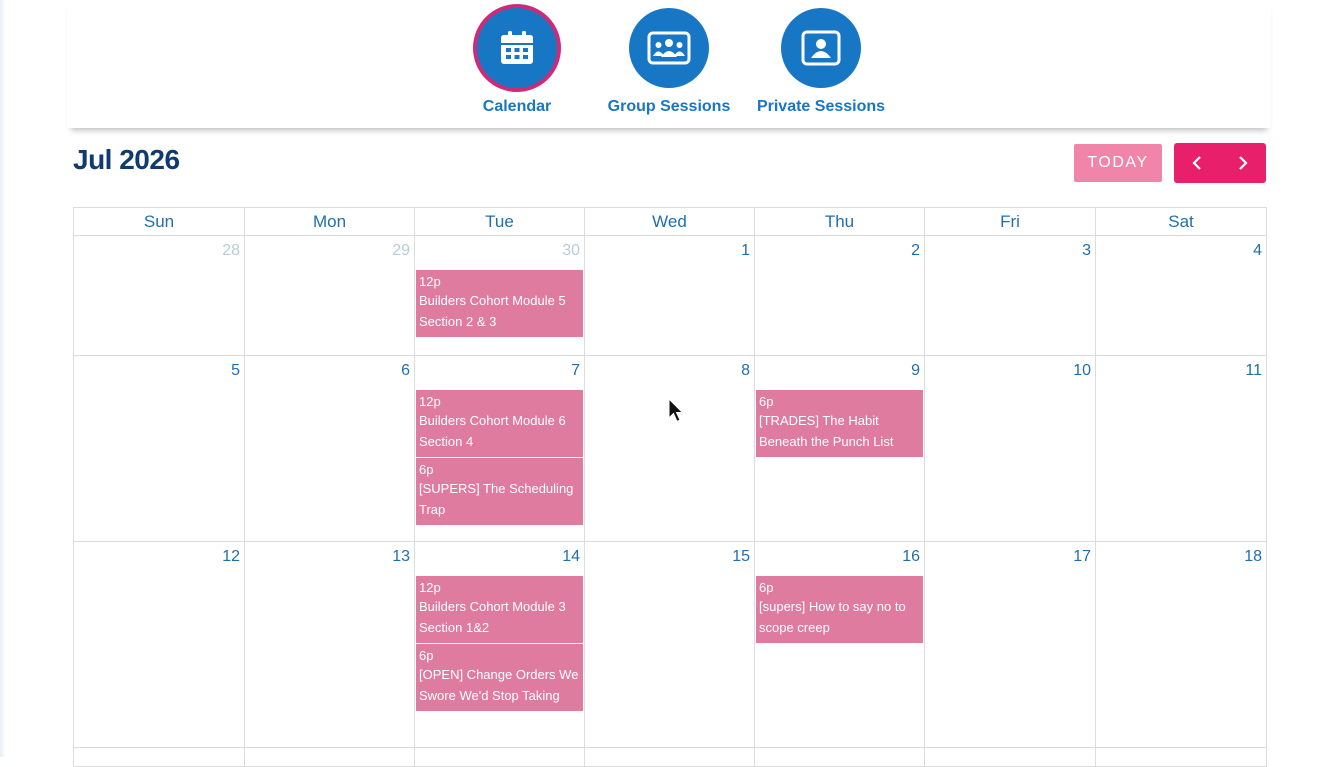  I want to click on page-left-edge, so click(3, 378).